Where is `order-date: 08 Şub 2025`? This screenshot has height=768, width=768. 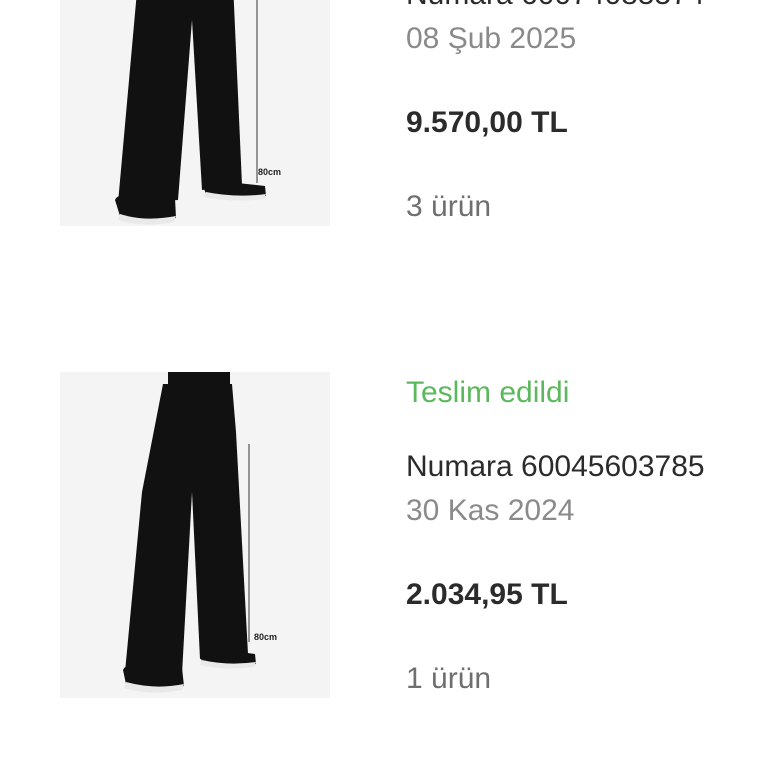
order-date: 08 Şub 2025 is located at coordinates (491, 38).